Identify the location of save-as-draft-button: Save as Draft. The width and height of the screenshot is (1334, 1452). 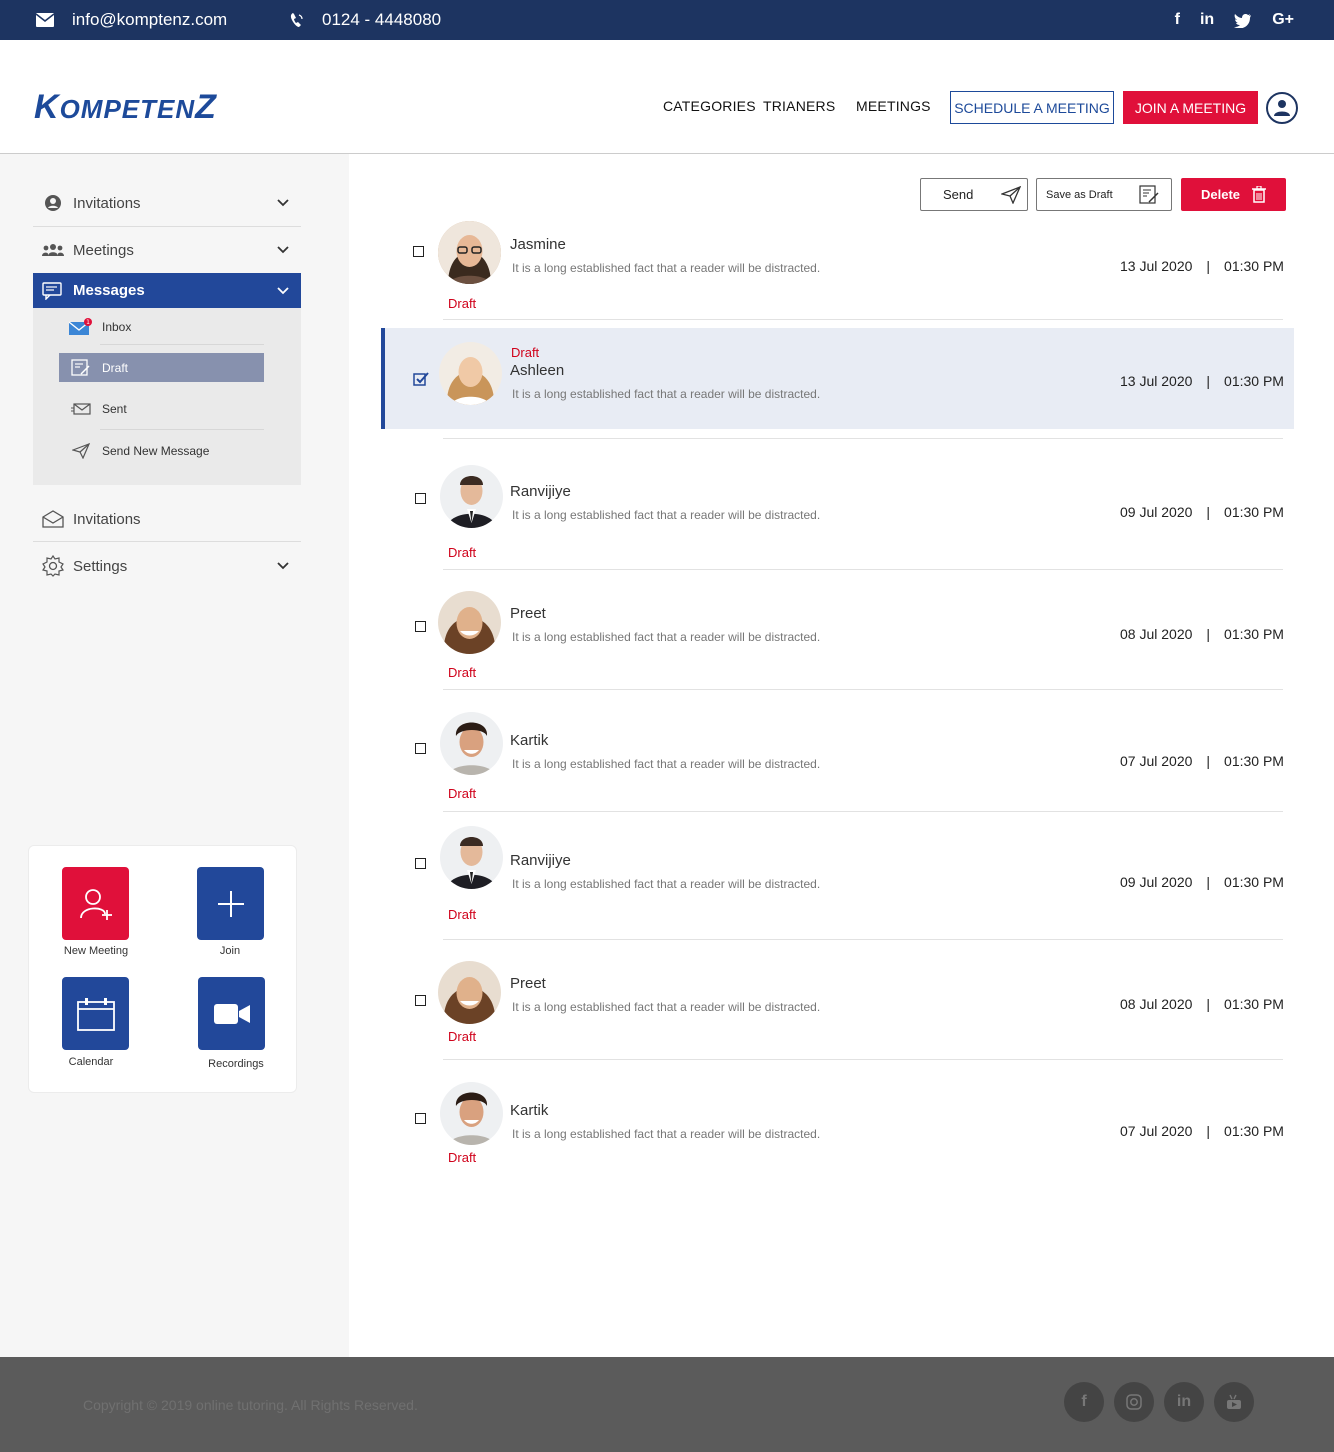
(1104, 194).